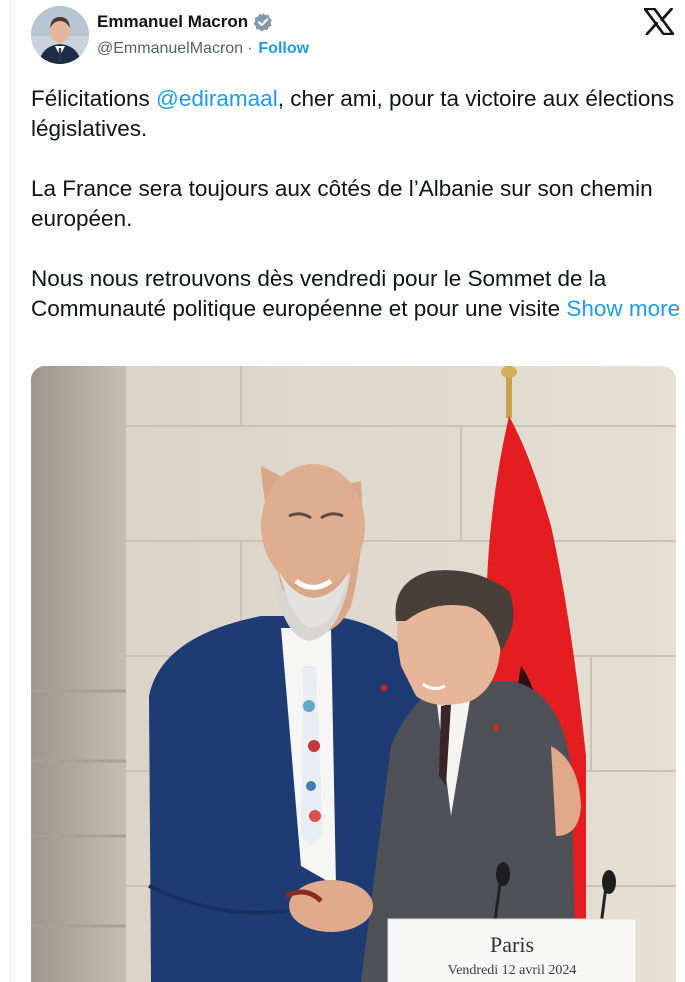 The width and height of the screenshot is (685, 982). Describe the element at coordinates (172, 22) in the screenshot. I see `author-name: Emmanuel Macron` at that location.